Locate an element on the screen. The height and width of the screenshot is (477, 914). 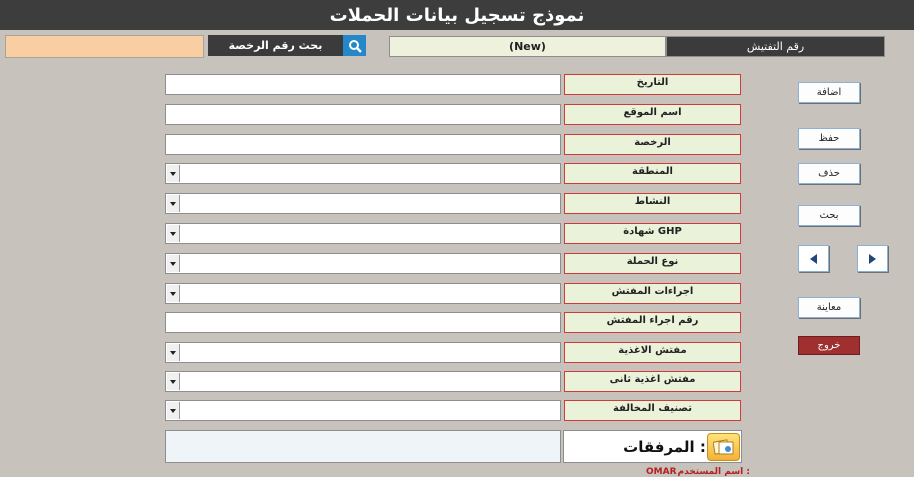
form-title: نموذج تسجيل بيانات الحملات is located at coordinates (457, 15).